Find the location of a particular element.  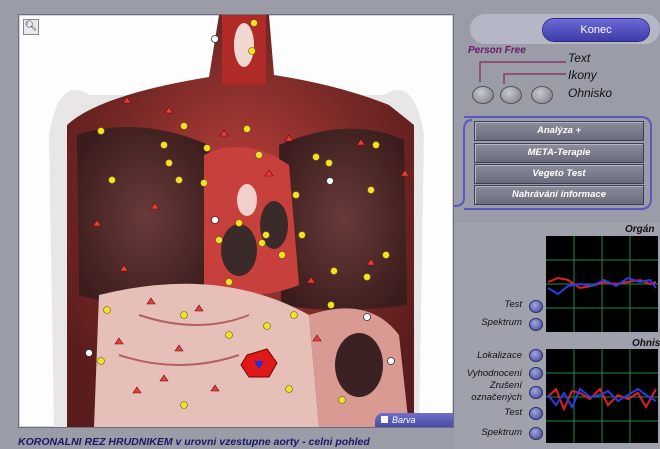

organ-test-label: Test is located at coordinates (513, 304).